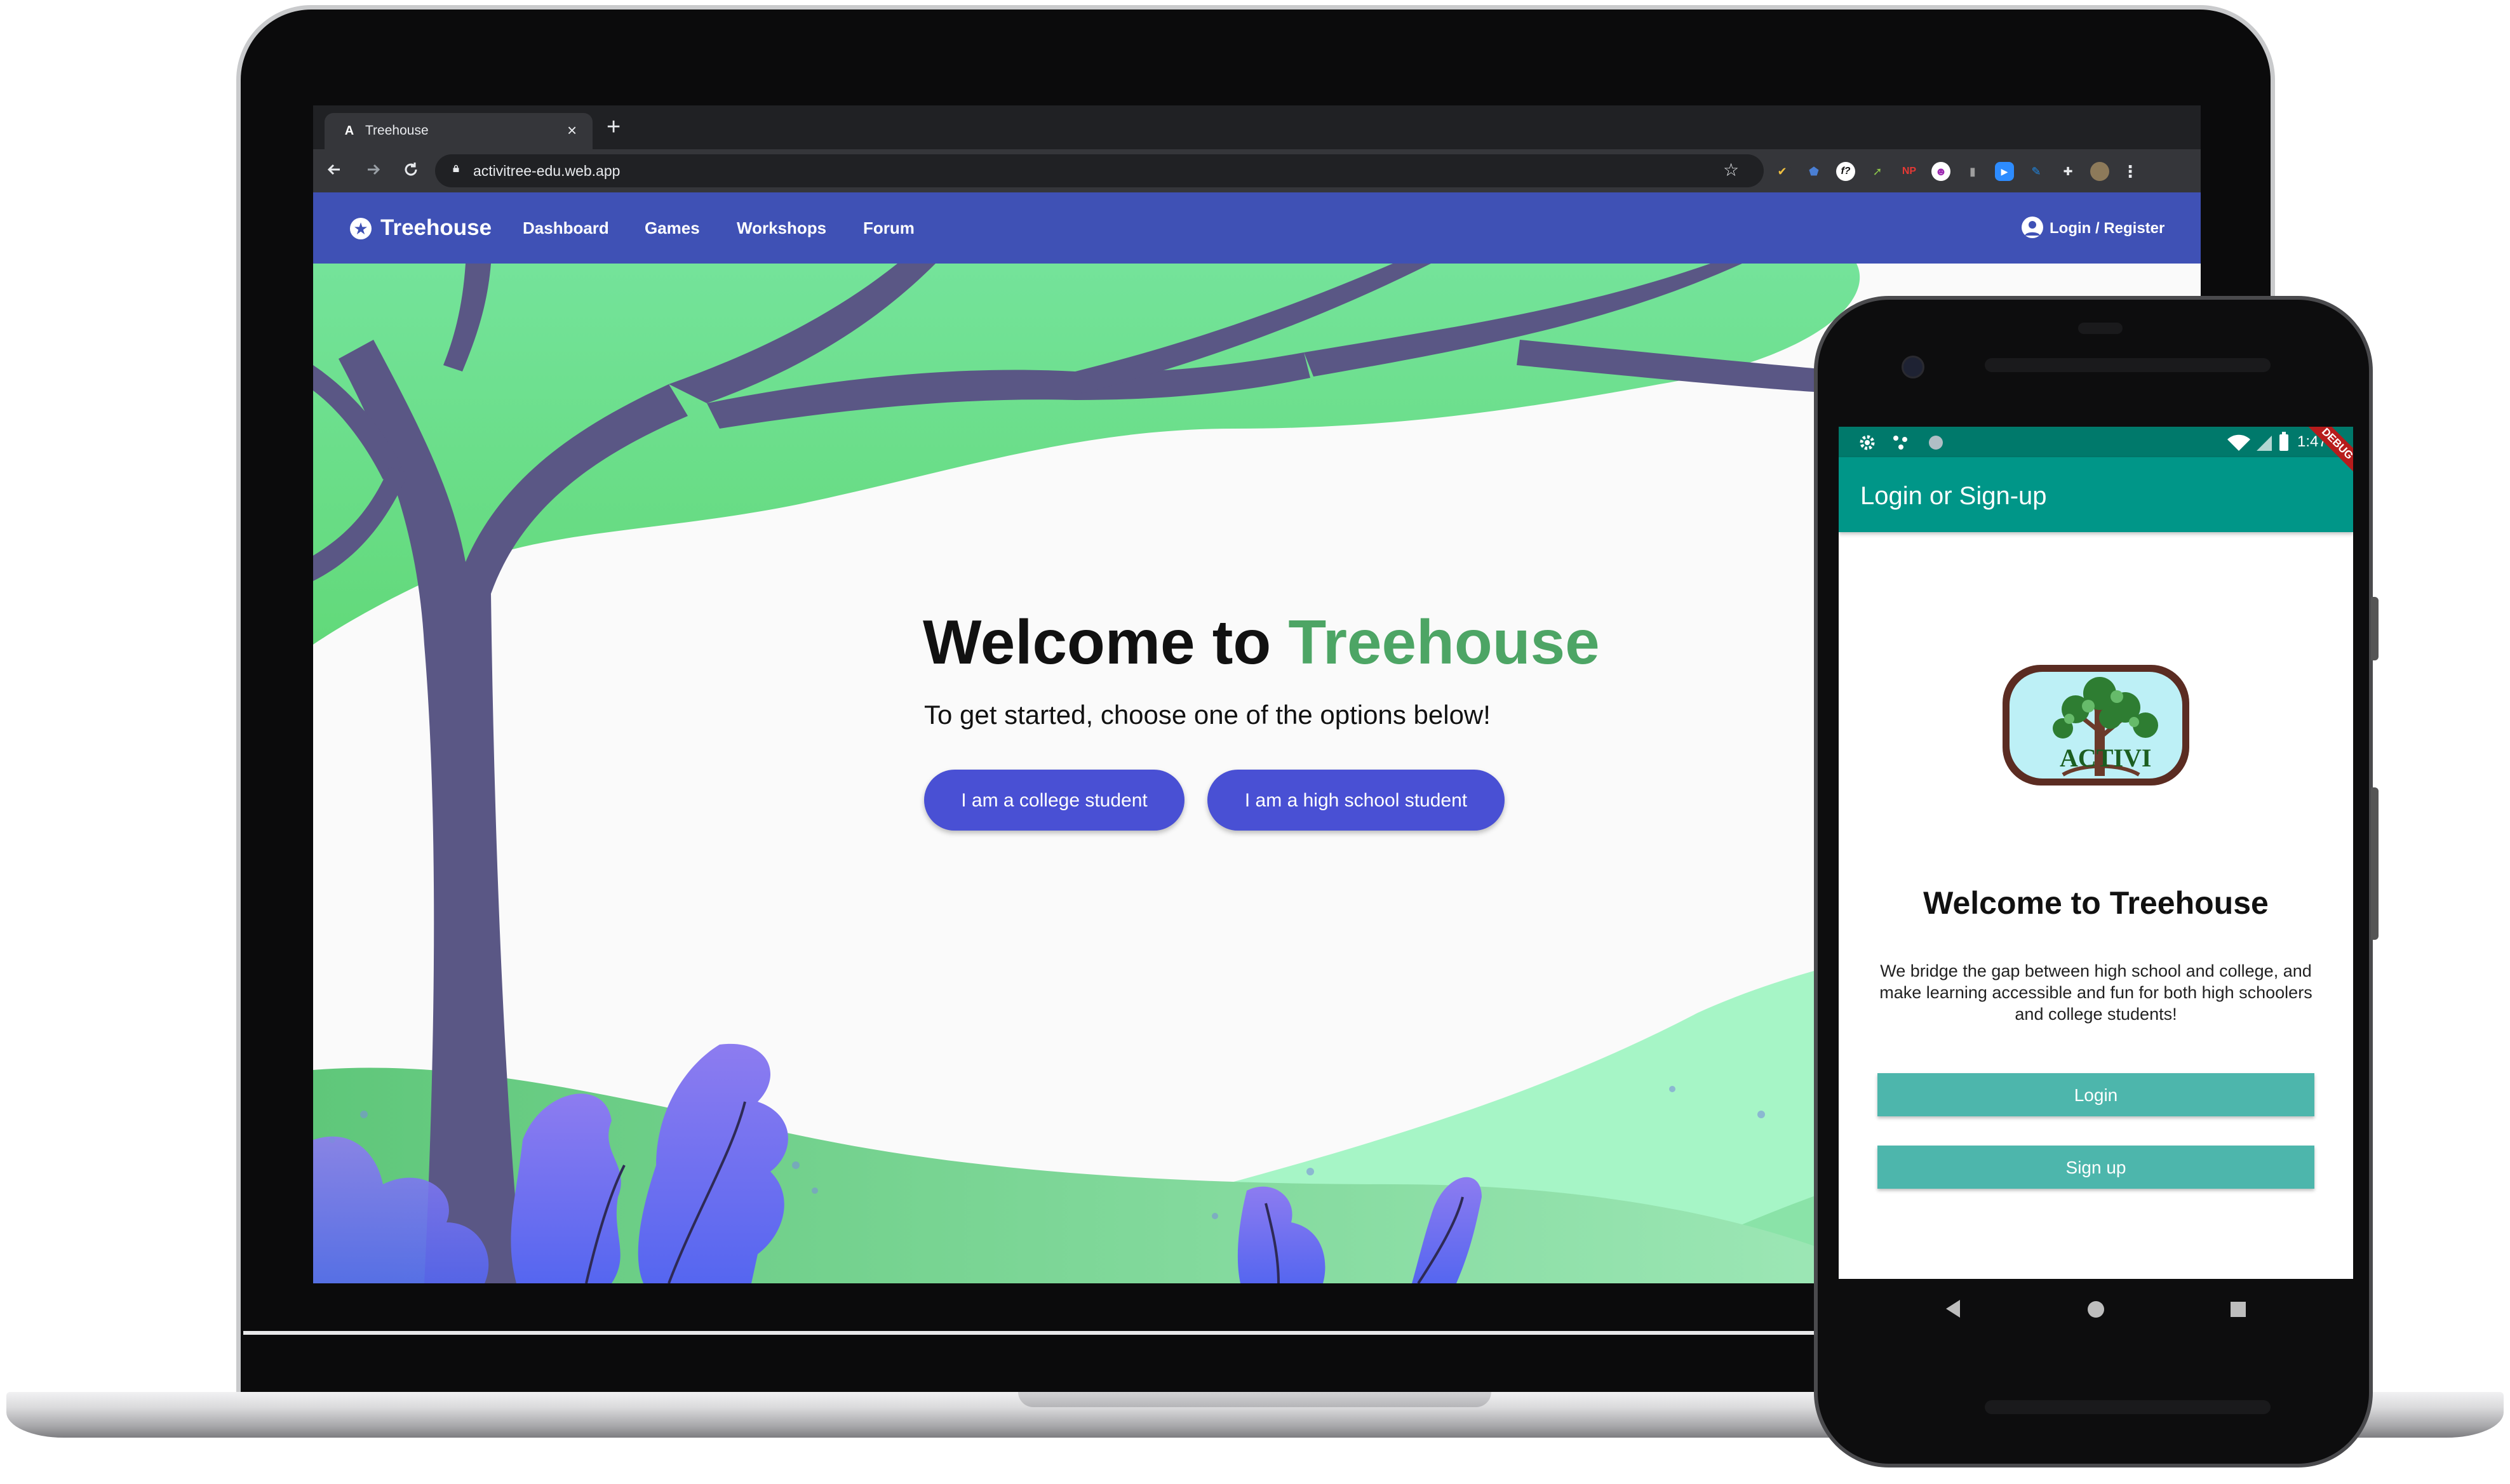  I want to click on nav-games: Games, so click(673, 228).